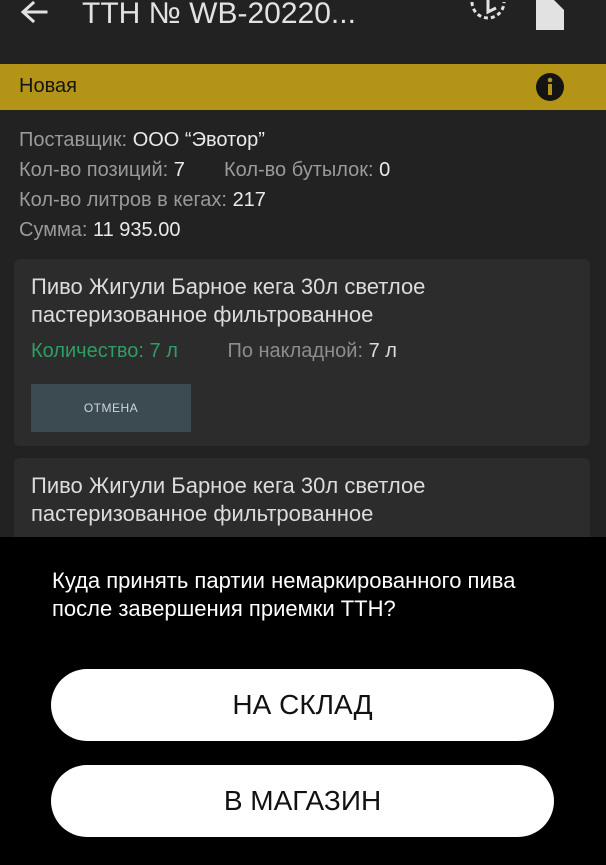  What do you see at coordinates (48, 86) in the screenshot?
I see `status-badge: Новая` at bounding box center [48, 86].